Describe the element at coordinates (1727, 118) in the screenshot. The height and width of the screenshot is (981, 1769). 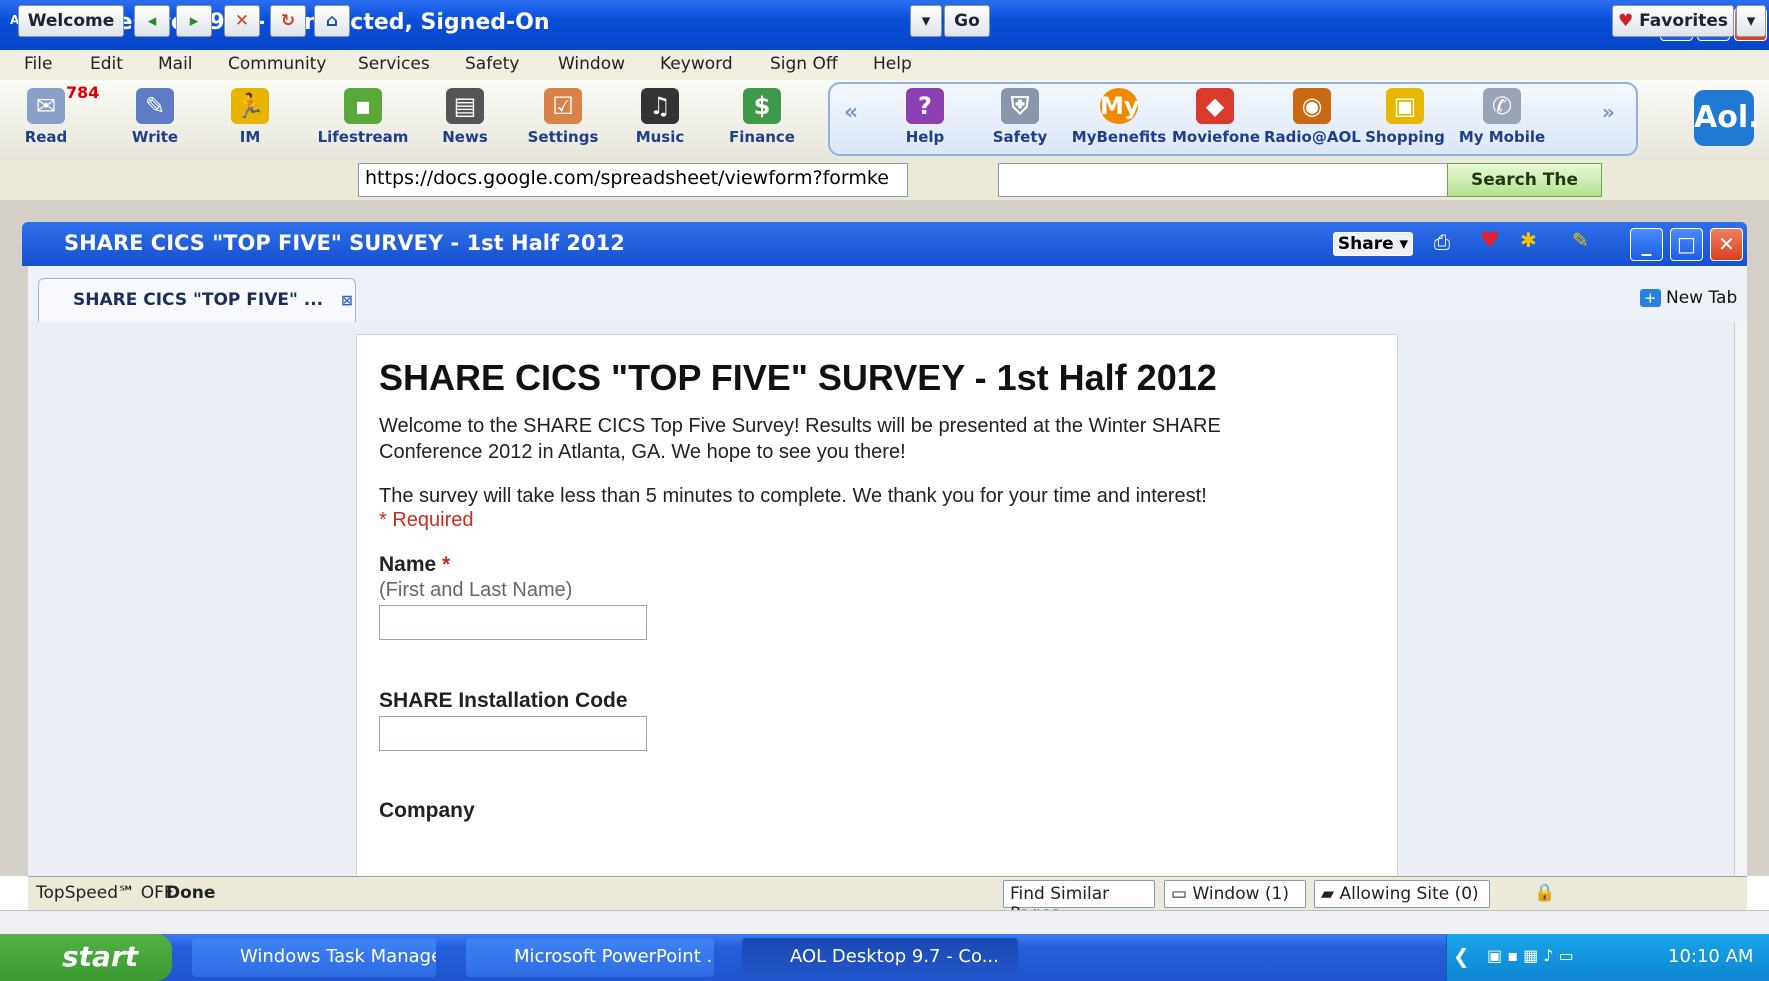
I see `aol-brand-logo: Aol.` at that location.